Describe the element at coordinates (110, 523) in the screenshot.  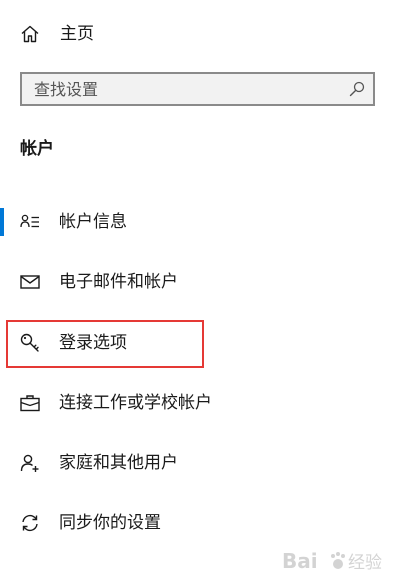
I see `nav-item-label: 同步你的设置` at that location.